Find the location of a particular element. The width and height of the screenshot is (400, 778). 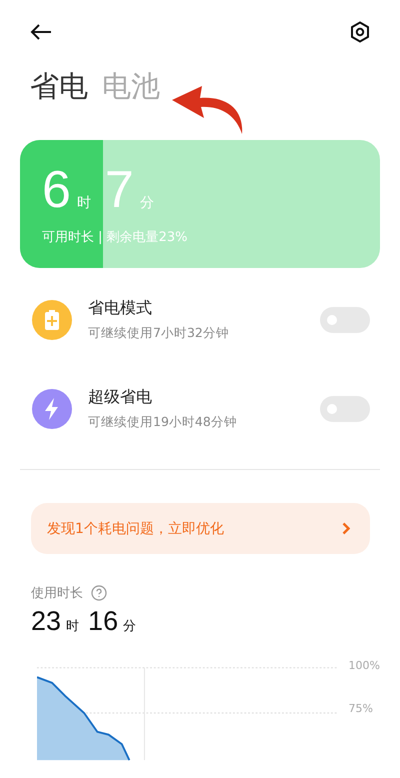

banner-text: 发现1个耗电问题，立即优化 is located at coordinates (135, 529).